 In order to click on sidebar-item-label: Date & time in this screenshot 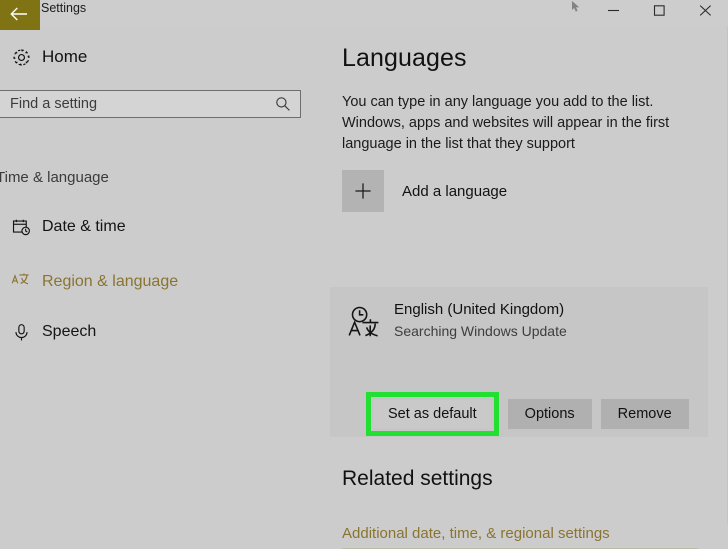, I will do `click(84, 226)`.